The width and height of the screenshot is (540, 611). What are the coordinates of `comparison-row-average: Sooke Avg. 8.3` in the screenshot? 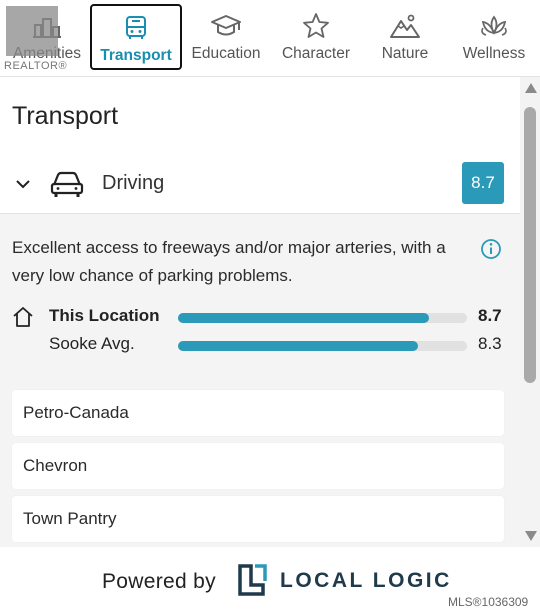 It's located at (259, 345).